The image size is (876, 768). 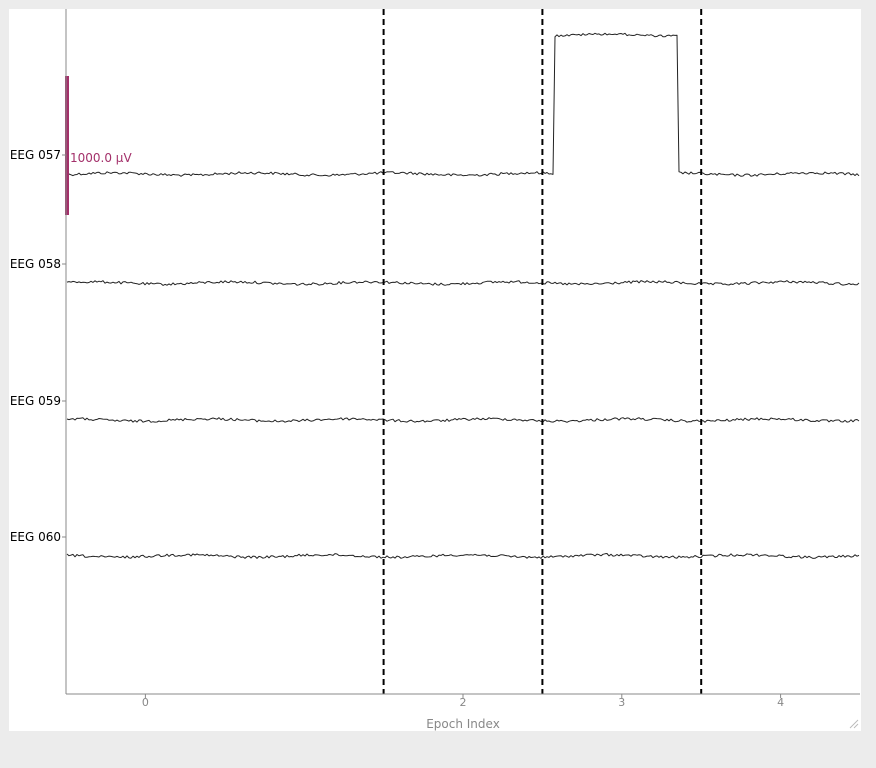 I want to click on x-tick-label: 0, so click(x=145, y=702).